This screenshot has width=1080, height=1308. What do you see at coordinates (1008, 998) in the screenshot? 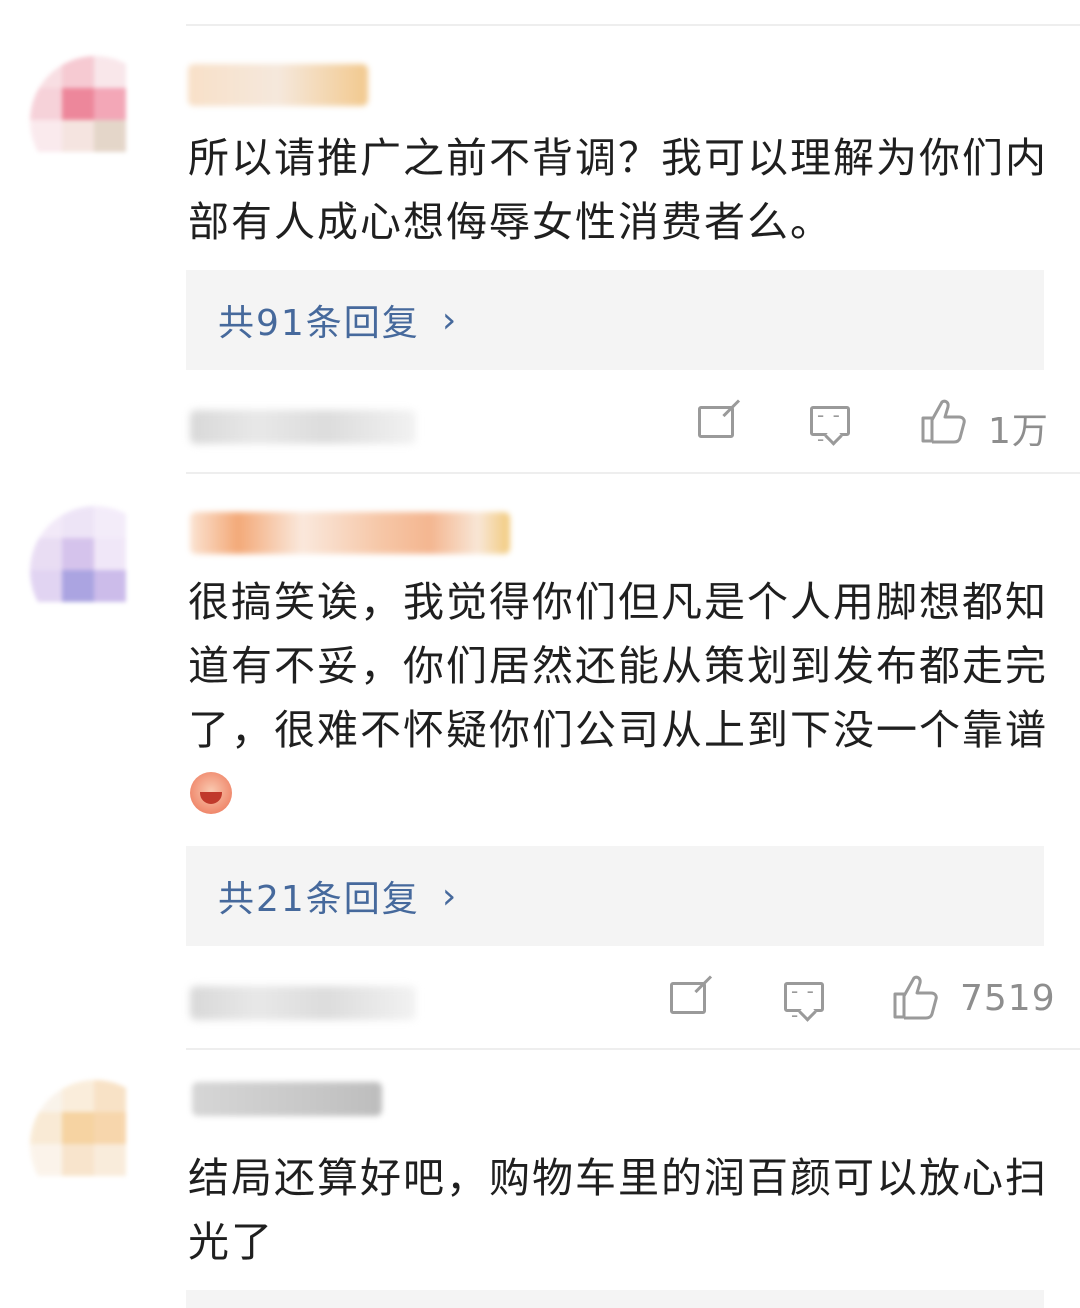
I see `like-count: 7519` at bounding box center [1008, 998].